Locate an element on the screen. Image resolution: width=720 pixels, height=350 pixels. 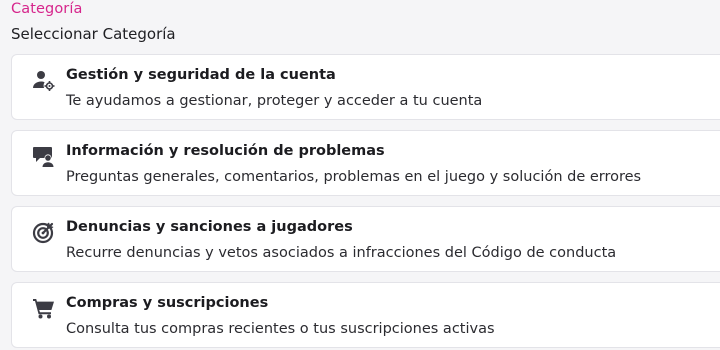
target-icon is located at coordinates (44, 232).